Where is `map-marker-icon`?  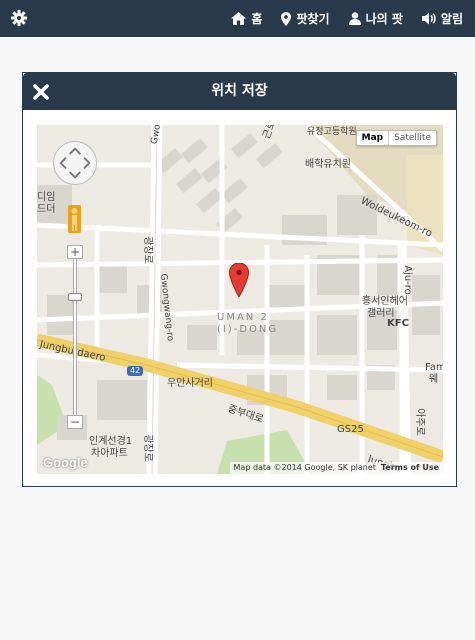 map-marker-icon is located at coordinates (286, 18).